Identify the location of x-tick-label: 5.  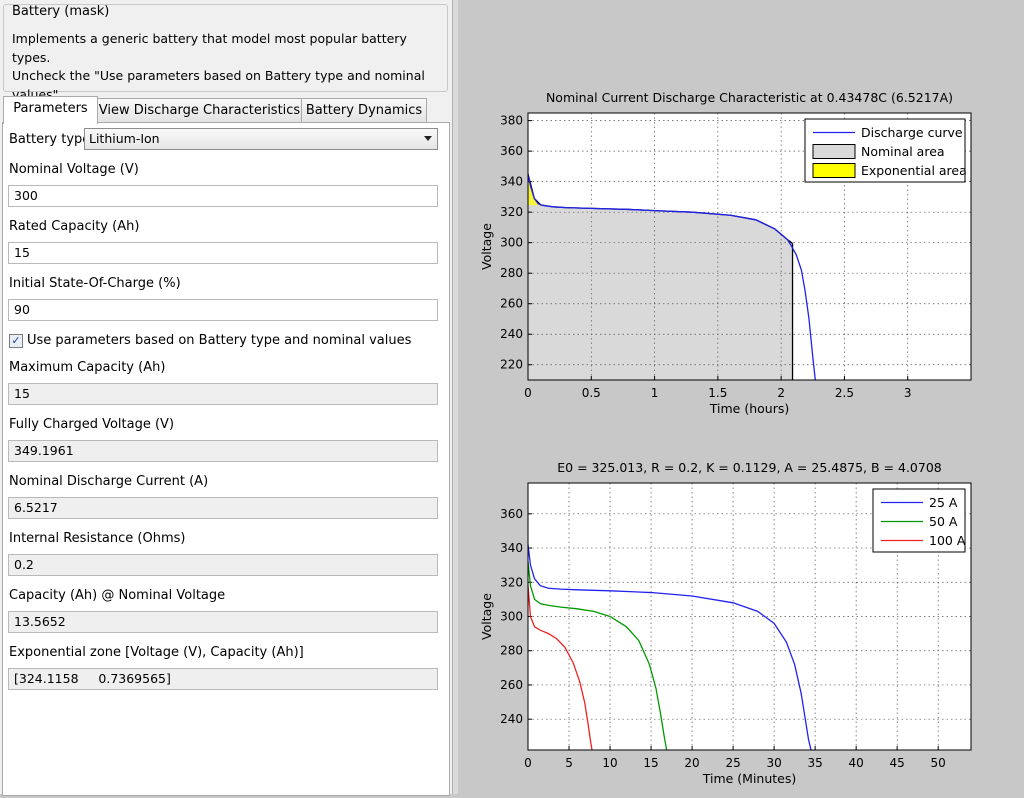
(569, 763).